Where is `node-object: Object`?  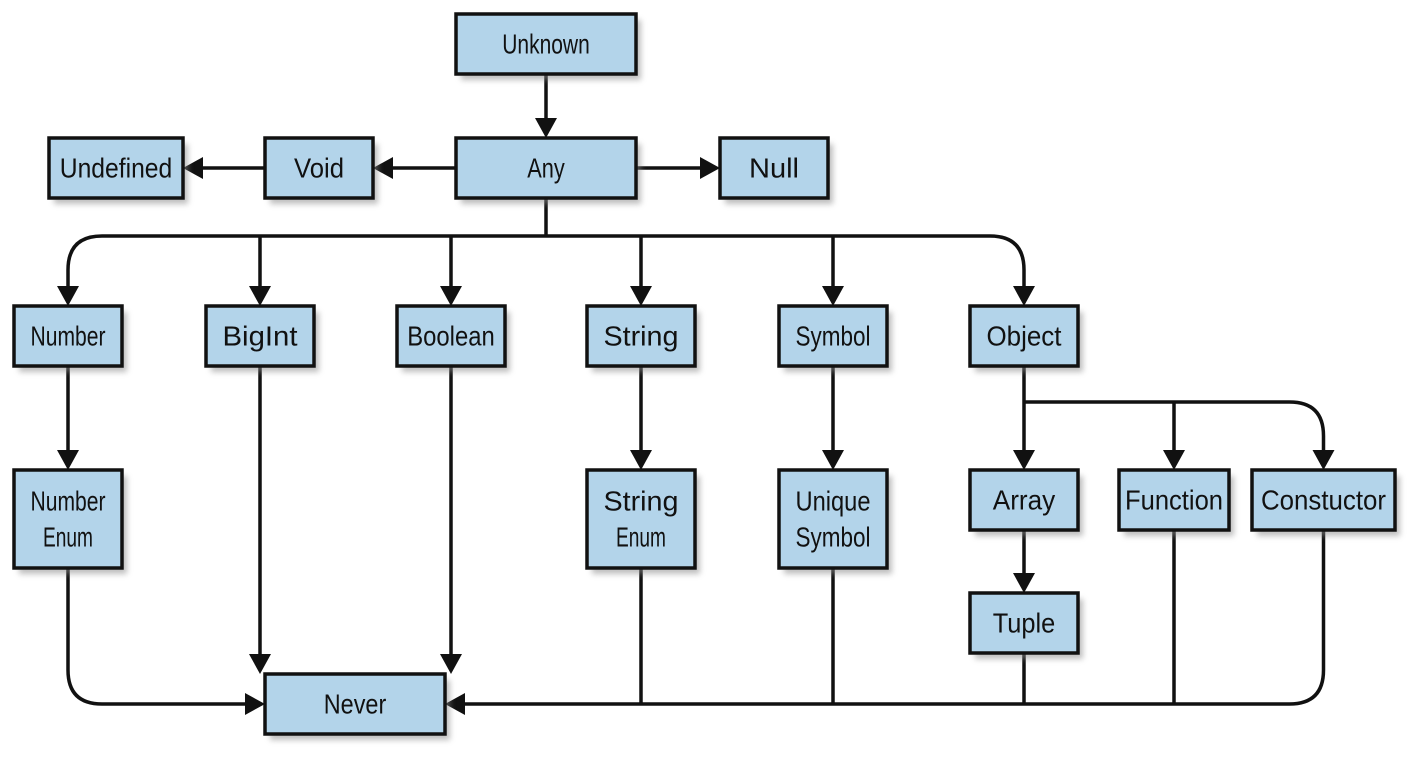
node-object: Object is located at coordinates (1025, 338).